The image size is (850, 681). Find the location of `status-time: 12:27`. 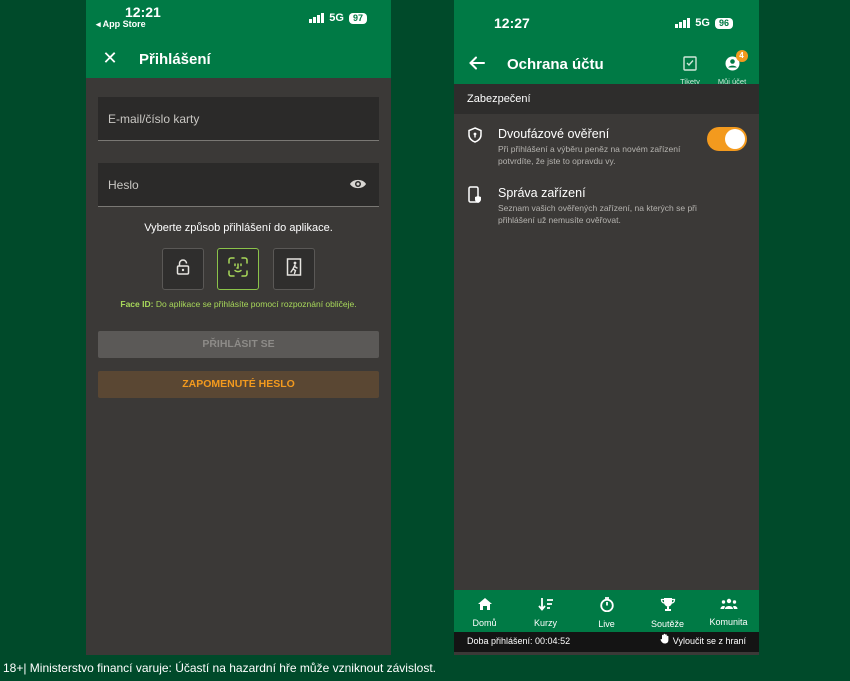

status-time: 12:27 is located at coordinates (512, 23).